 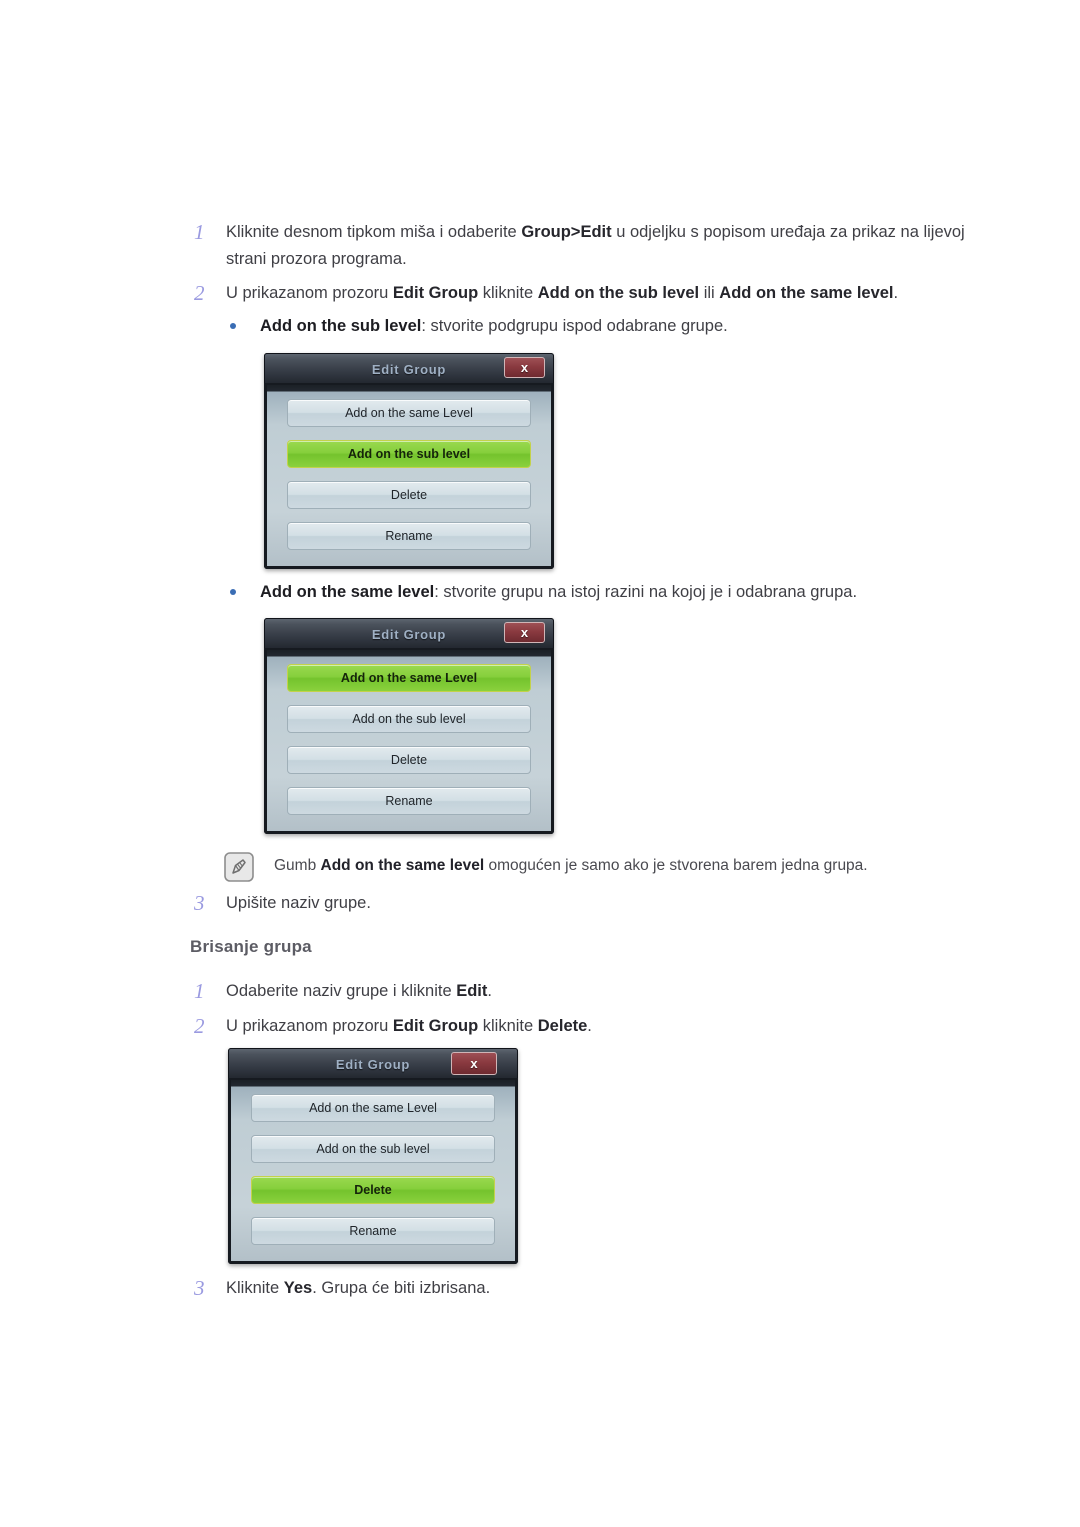 I want to click on step-text: Odaberite naziv grupe i kliknite Edit., so click(x=359, y=991).